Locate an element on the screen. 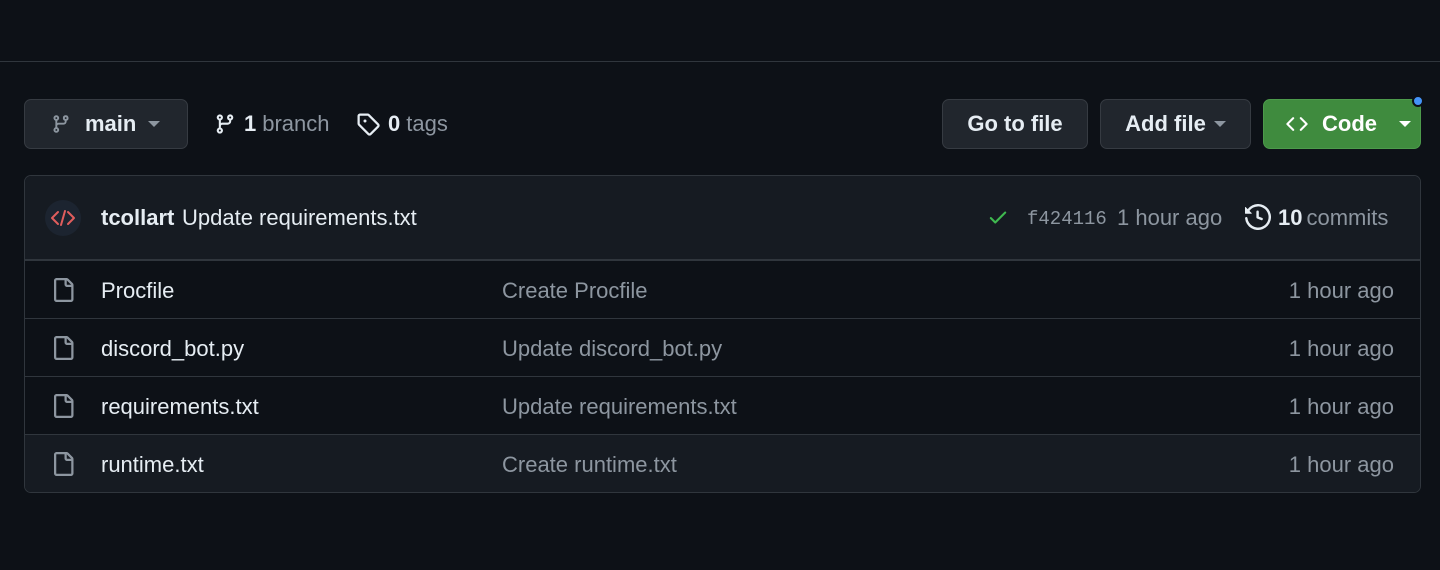 This screenshot has height=570, width=1440. file-commit-message: Update discord_bot.py is located at coordinates (612, 349).